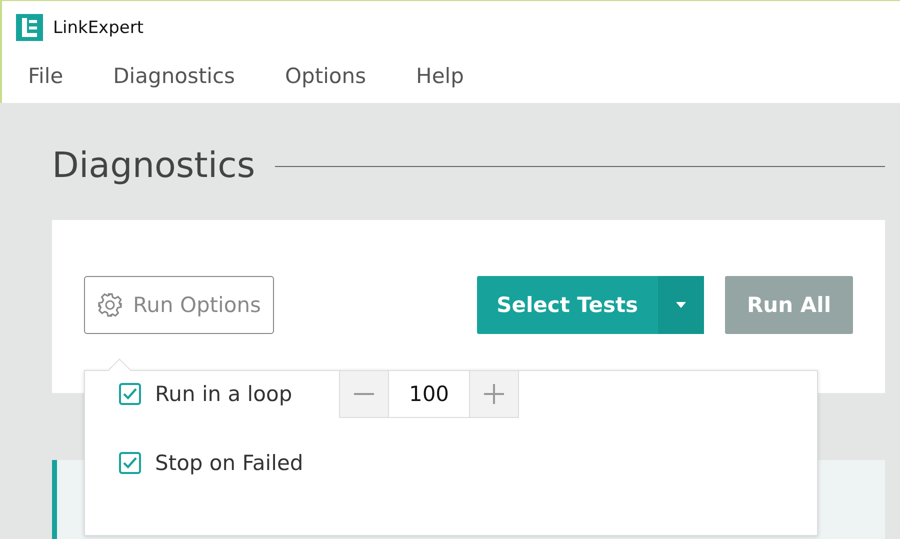 This screenshot has width=900, height=539. Describe the element at coordinates (681, 305) in the screenshot. I see `caret-icon` at that location.